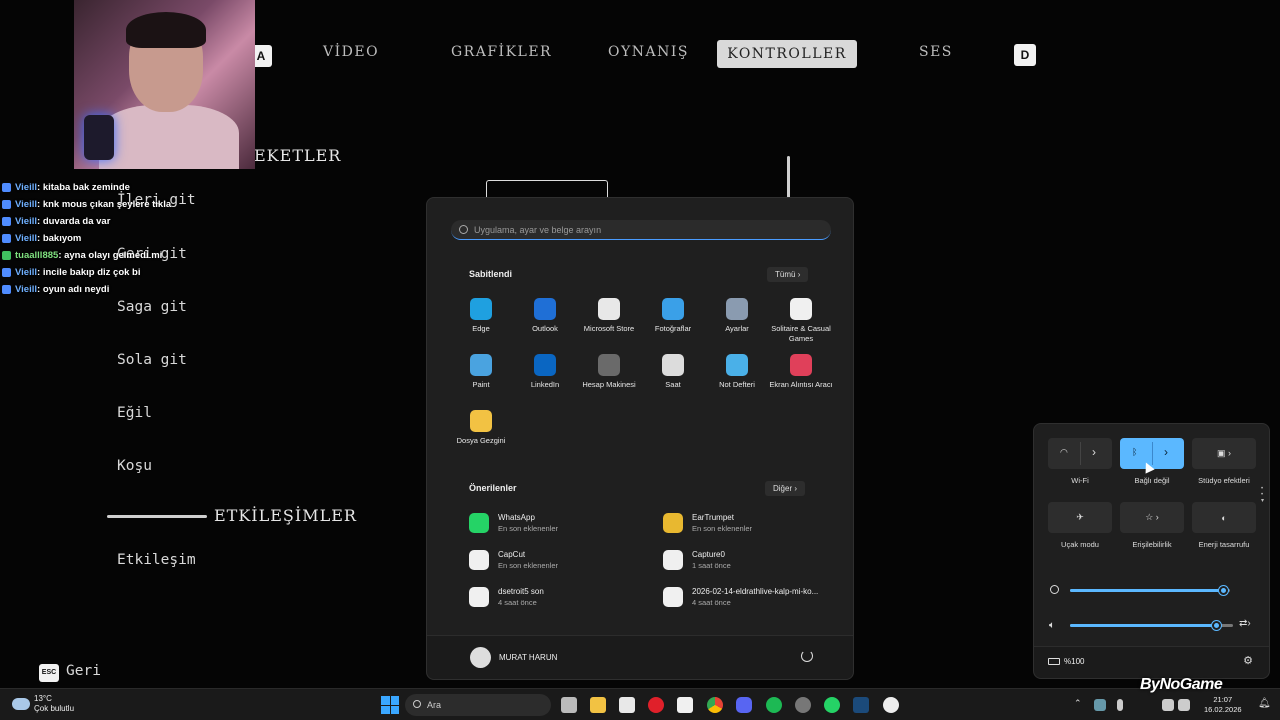  What do you see at coordinates (1181, 684) in the screenshot?
I see `bynogame-watermark: ByNoGame` at bounding box center [1181, 684].